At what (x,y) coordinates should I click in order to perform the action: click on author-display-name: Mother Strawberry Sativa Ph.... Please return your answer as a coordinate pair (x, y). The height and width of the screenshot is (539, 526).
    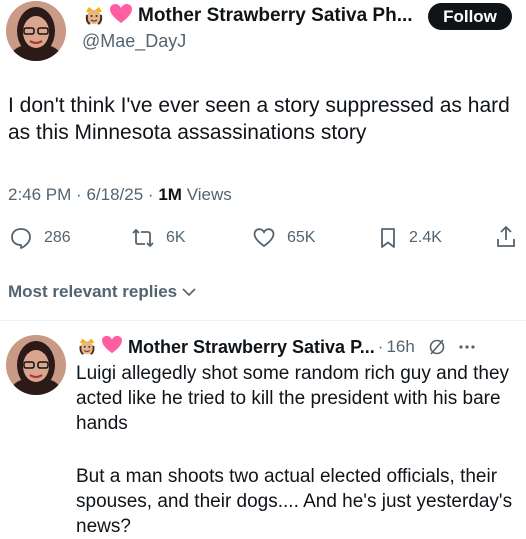
    Looking at the image, I should click on (275, 16).